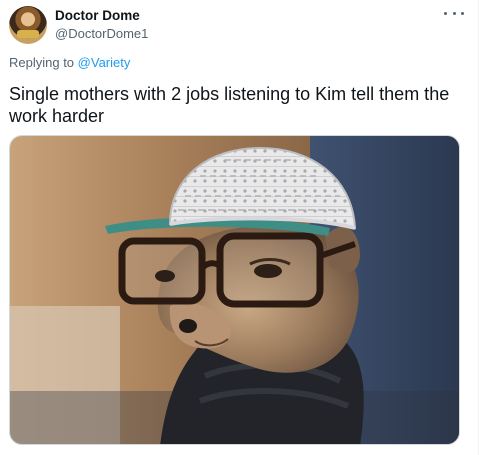  What do you see at coordinates (42, 62) in the screenshot?
I see `replying-prefix: Replying to` at bounding box center [42, 62].